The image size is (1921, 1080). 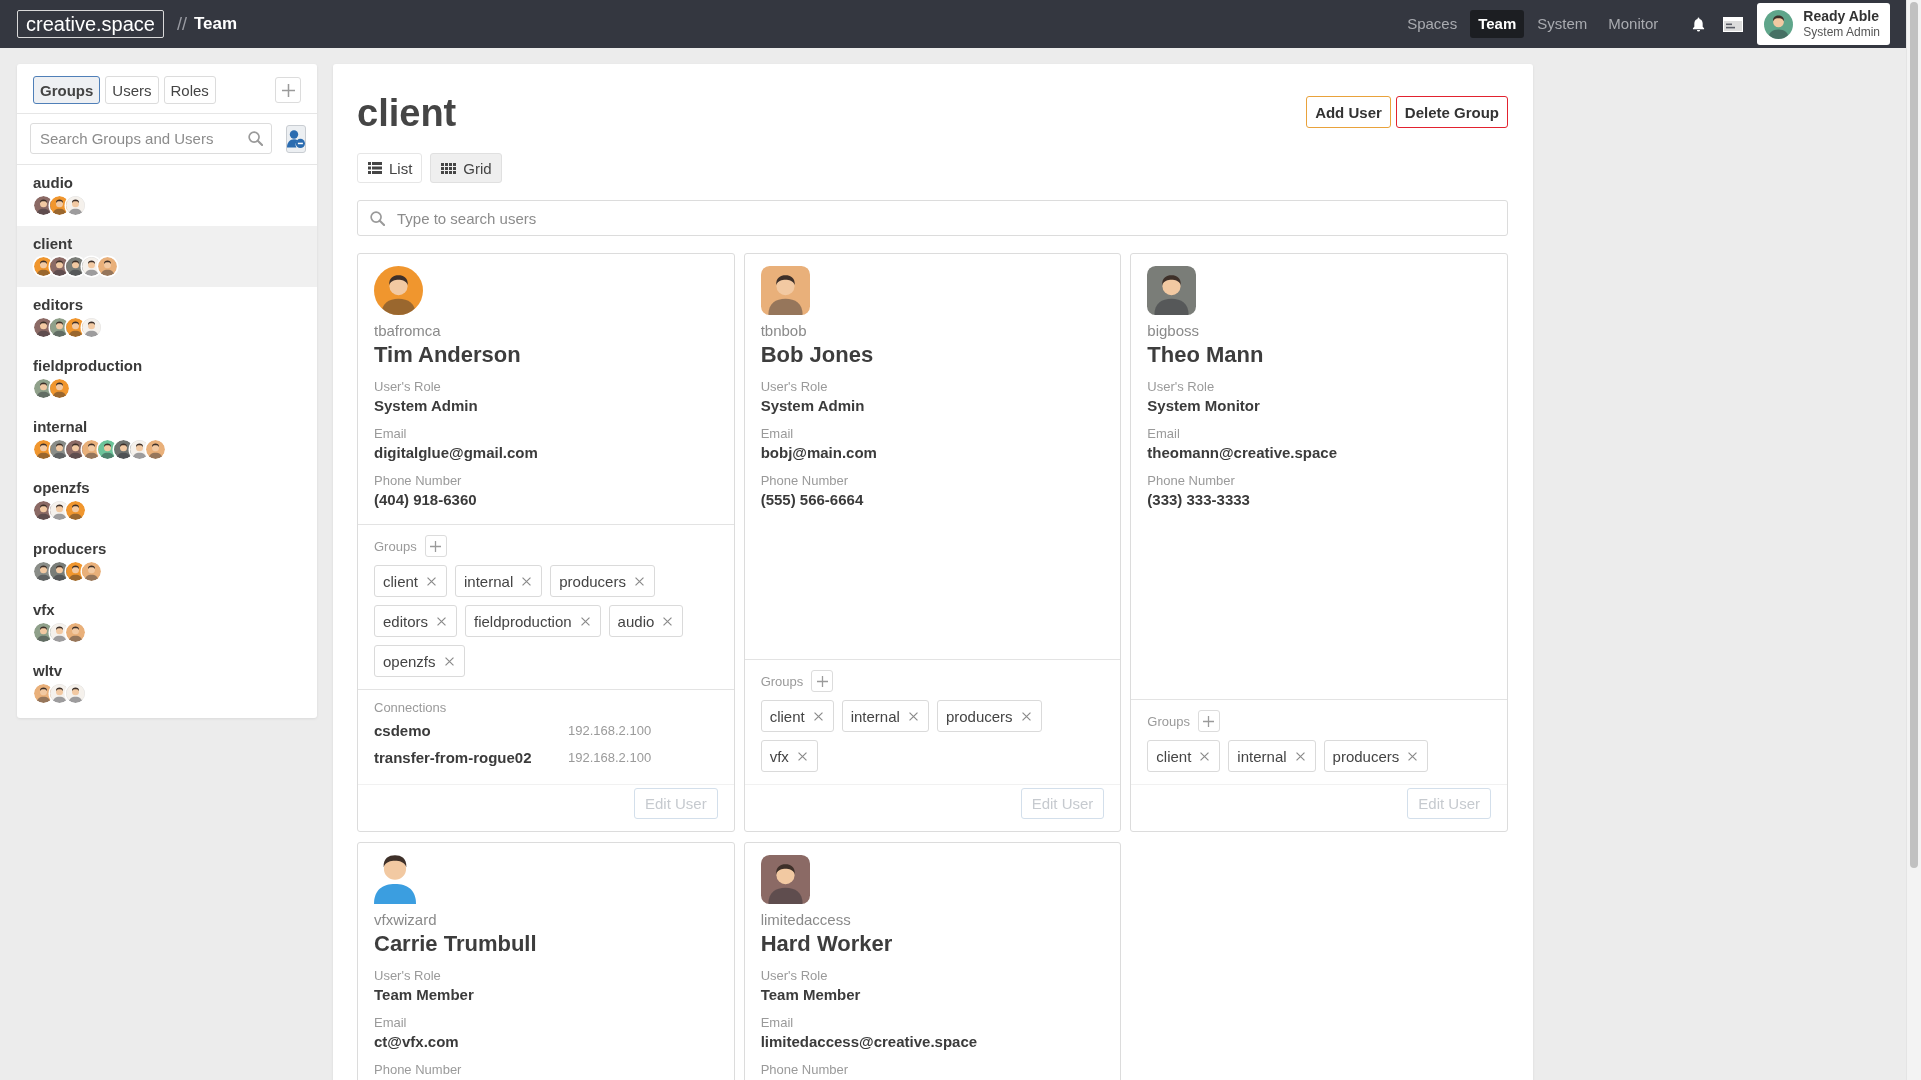 What do you see at coordinates (1699, 24) in the screenshot?
I see `bell-icon` at bounding box center [1699, 24].